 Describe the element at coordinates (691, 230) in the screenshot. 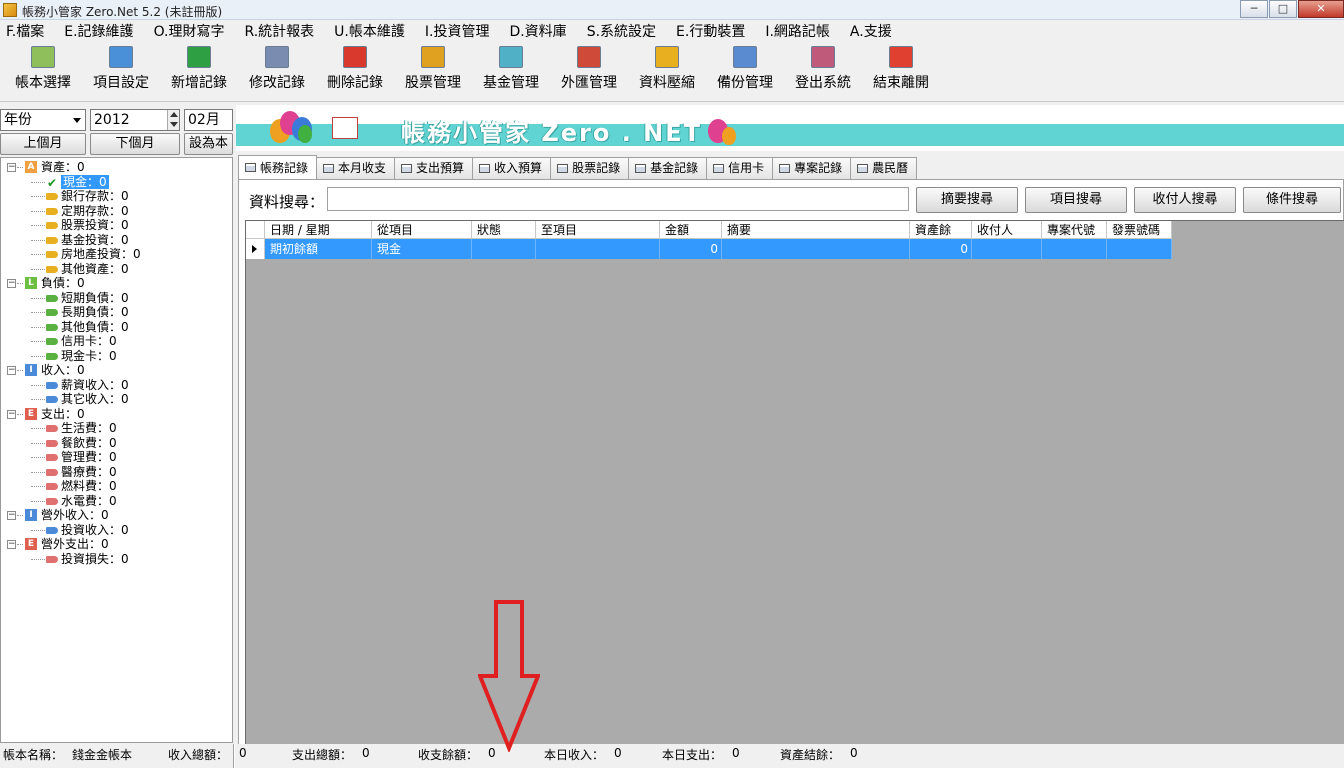

I see `column-header: 金額` at that location.